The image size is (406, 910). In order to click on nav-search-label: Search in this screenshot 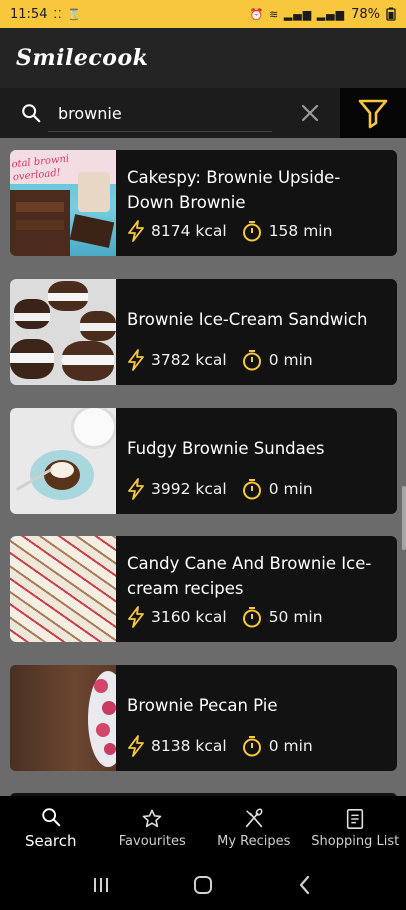, I will do `click(50, 841)`.